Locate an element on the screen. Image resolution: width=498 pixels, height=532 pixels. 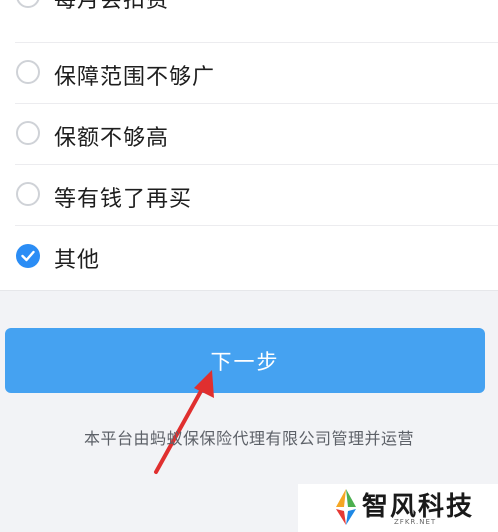
radio-checked-icon is located at coordinates (28, 256).